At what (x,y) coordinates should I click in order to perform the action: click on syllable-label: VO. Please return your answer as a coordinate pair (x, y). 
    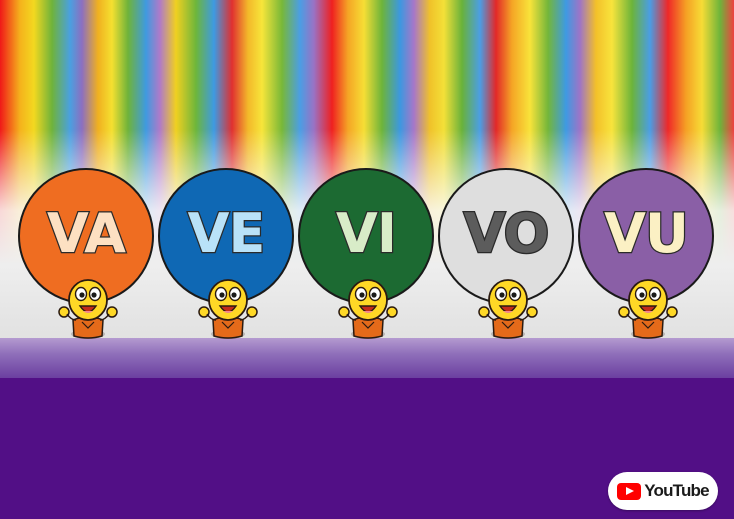
    Looking at the image, I should click on (506, 233).